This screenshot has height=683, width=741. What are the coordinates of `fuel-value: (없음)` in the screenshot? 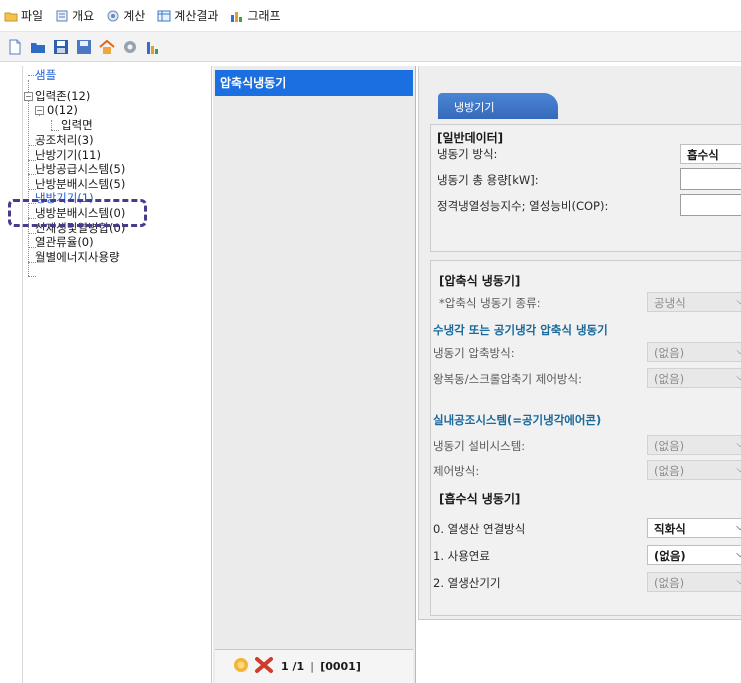 It's located at (670, 556).